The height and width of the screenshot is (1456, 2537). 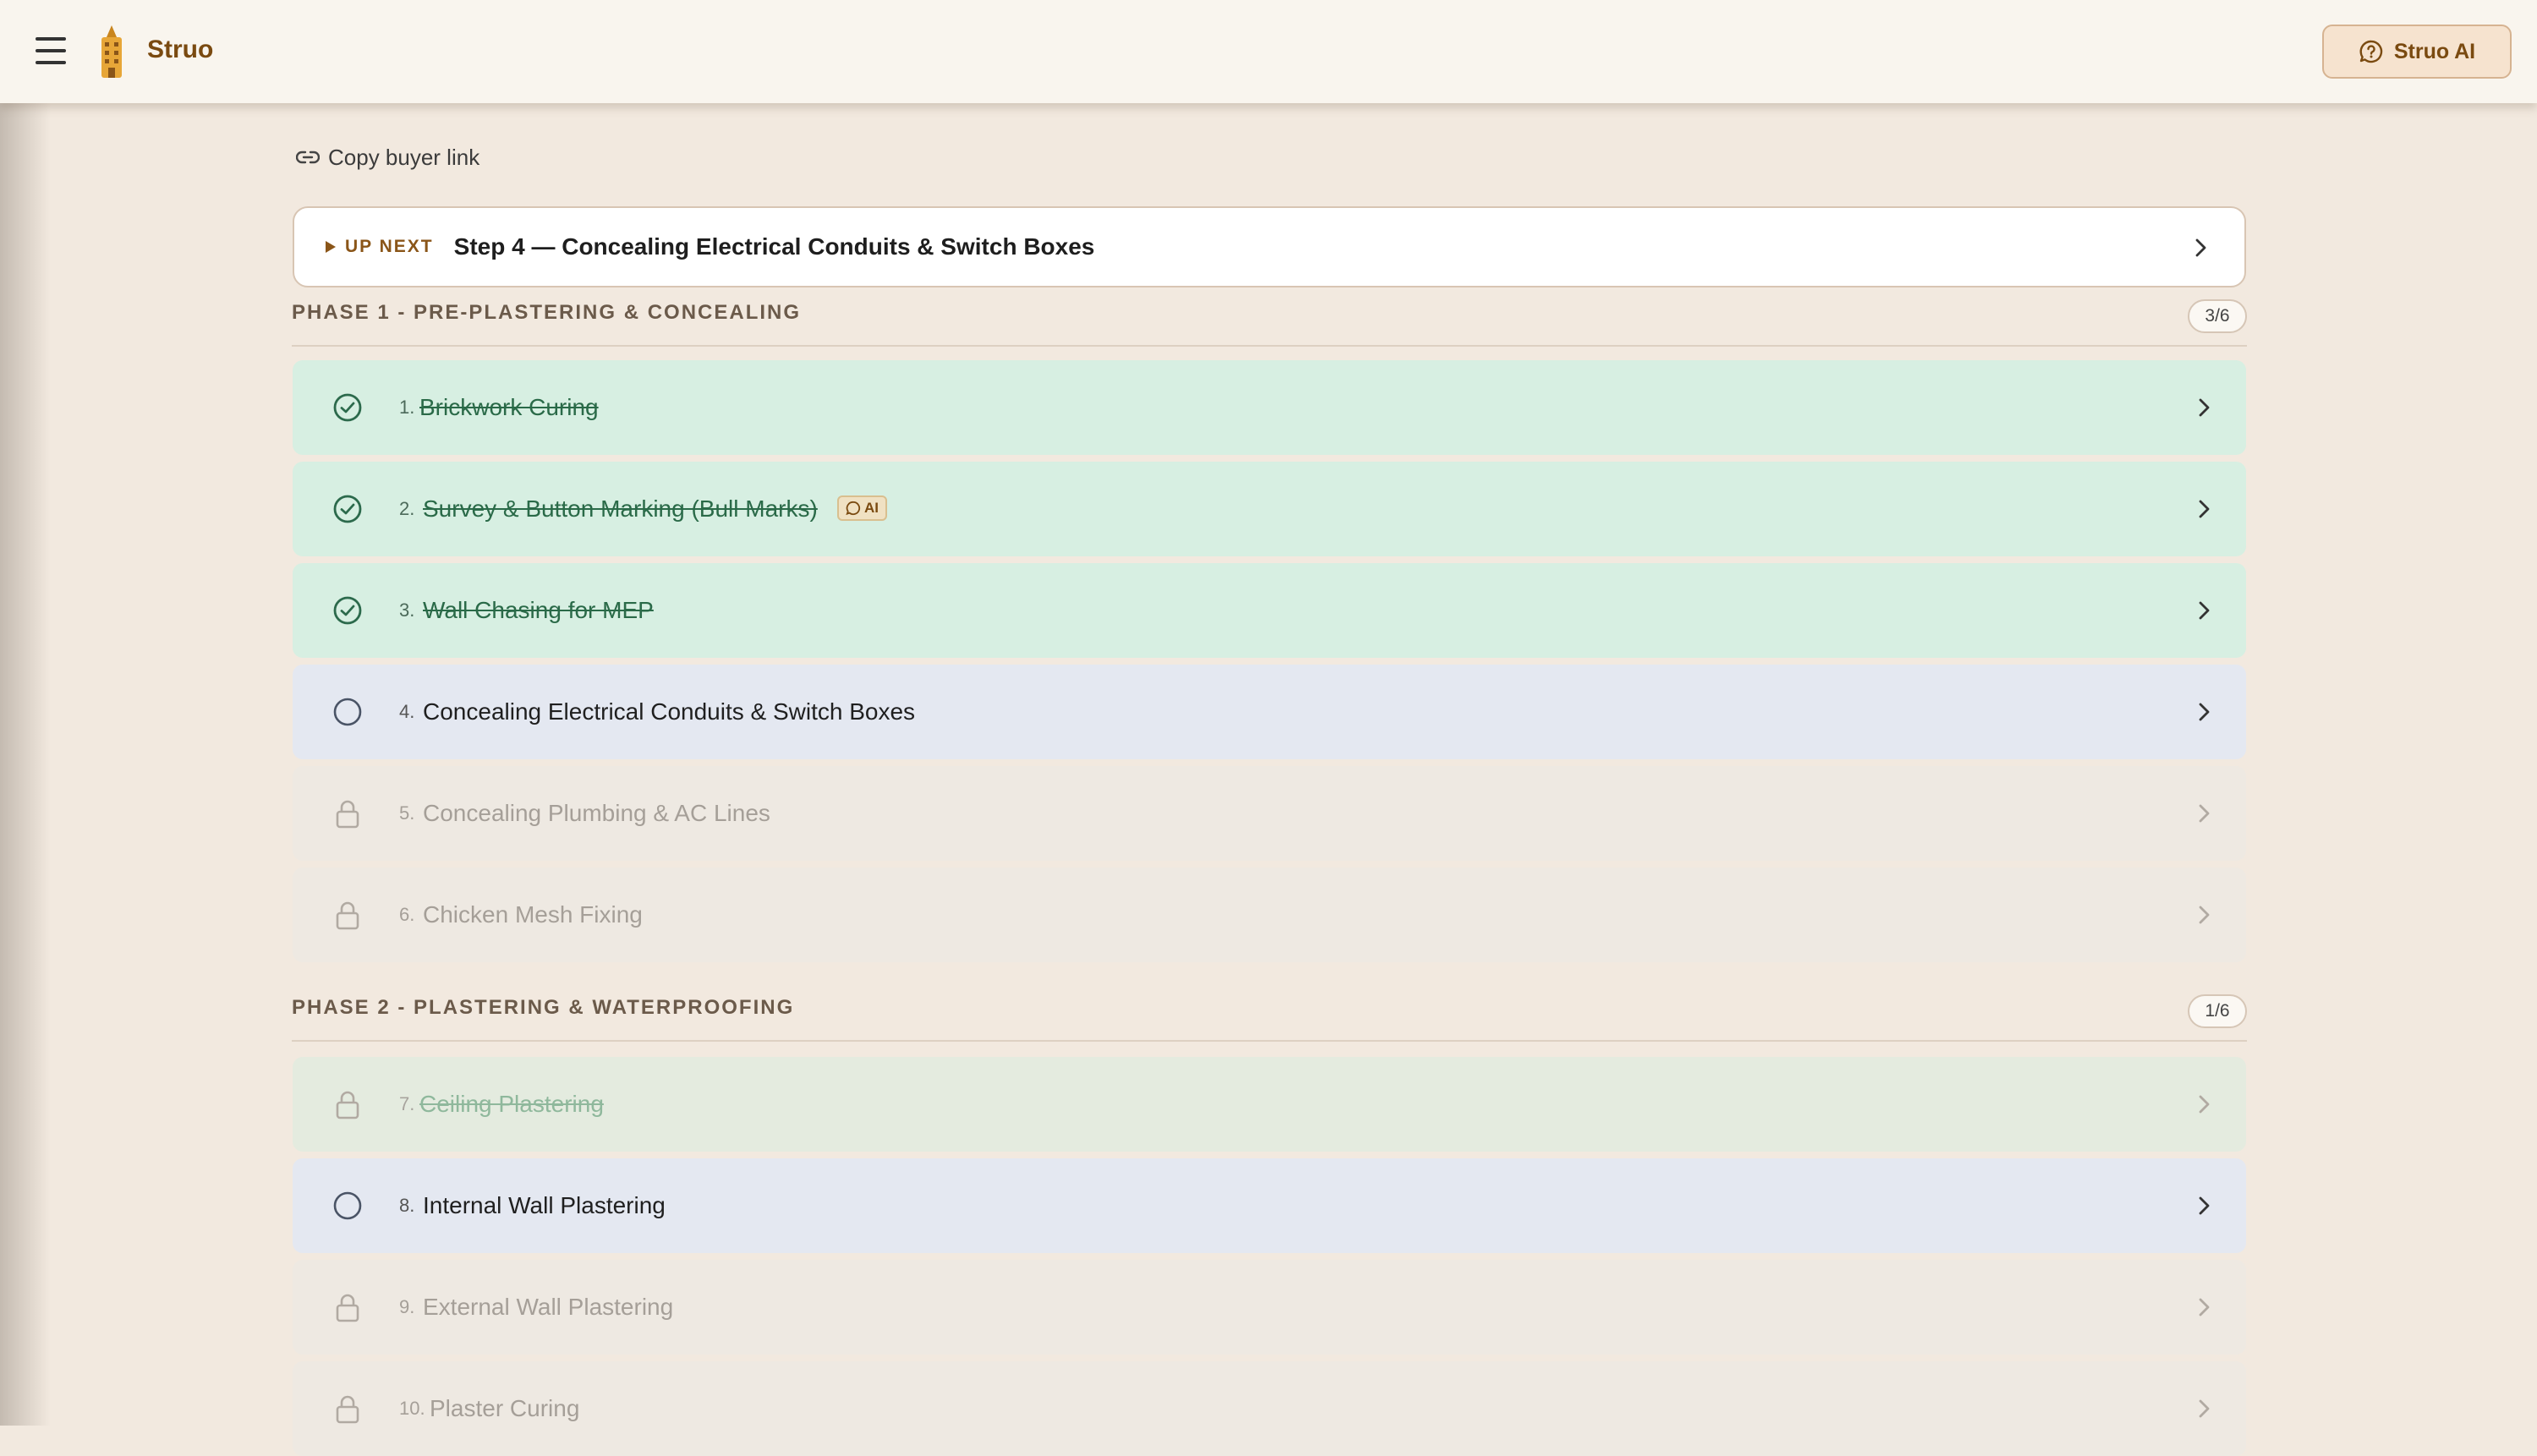 What do you see at coordinates (111, 51) in the screenshot?
I see `building-logo-icon` at bounding box center [111, 51].